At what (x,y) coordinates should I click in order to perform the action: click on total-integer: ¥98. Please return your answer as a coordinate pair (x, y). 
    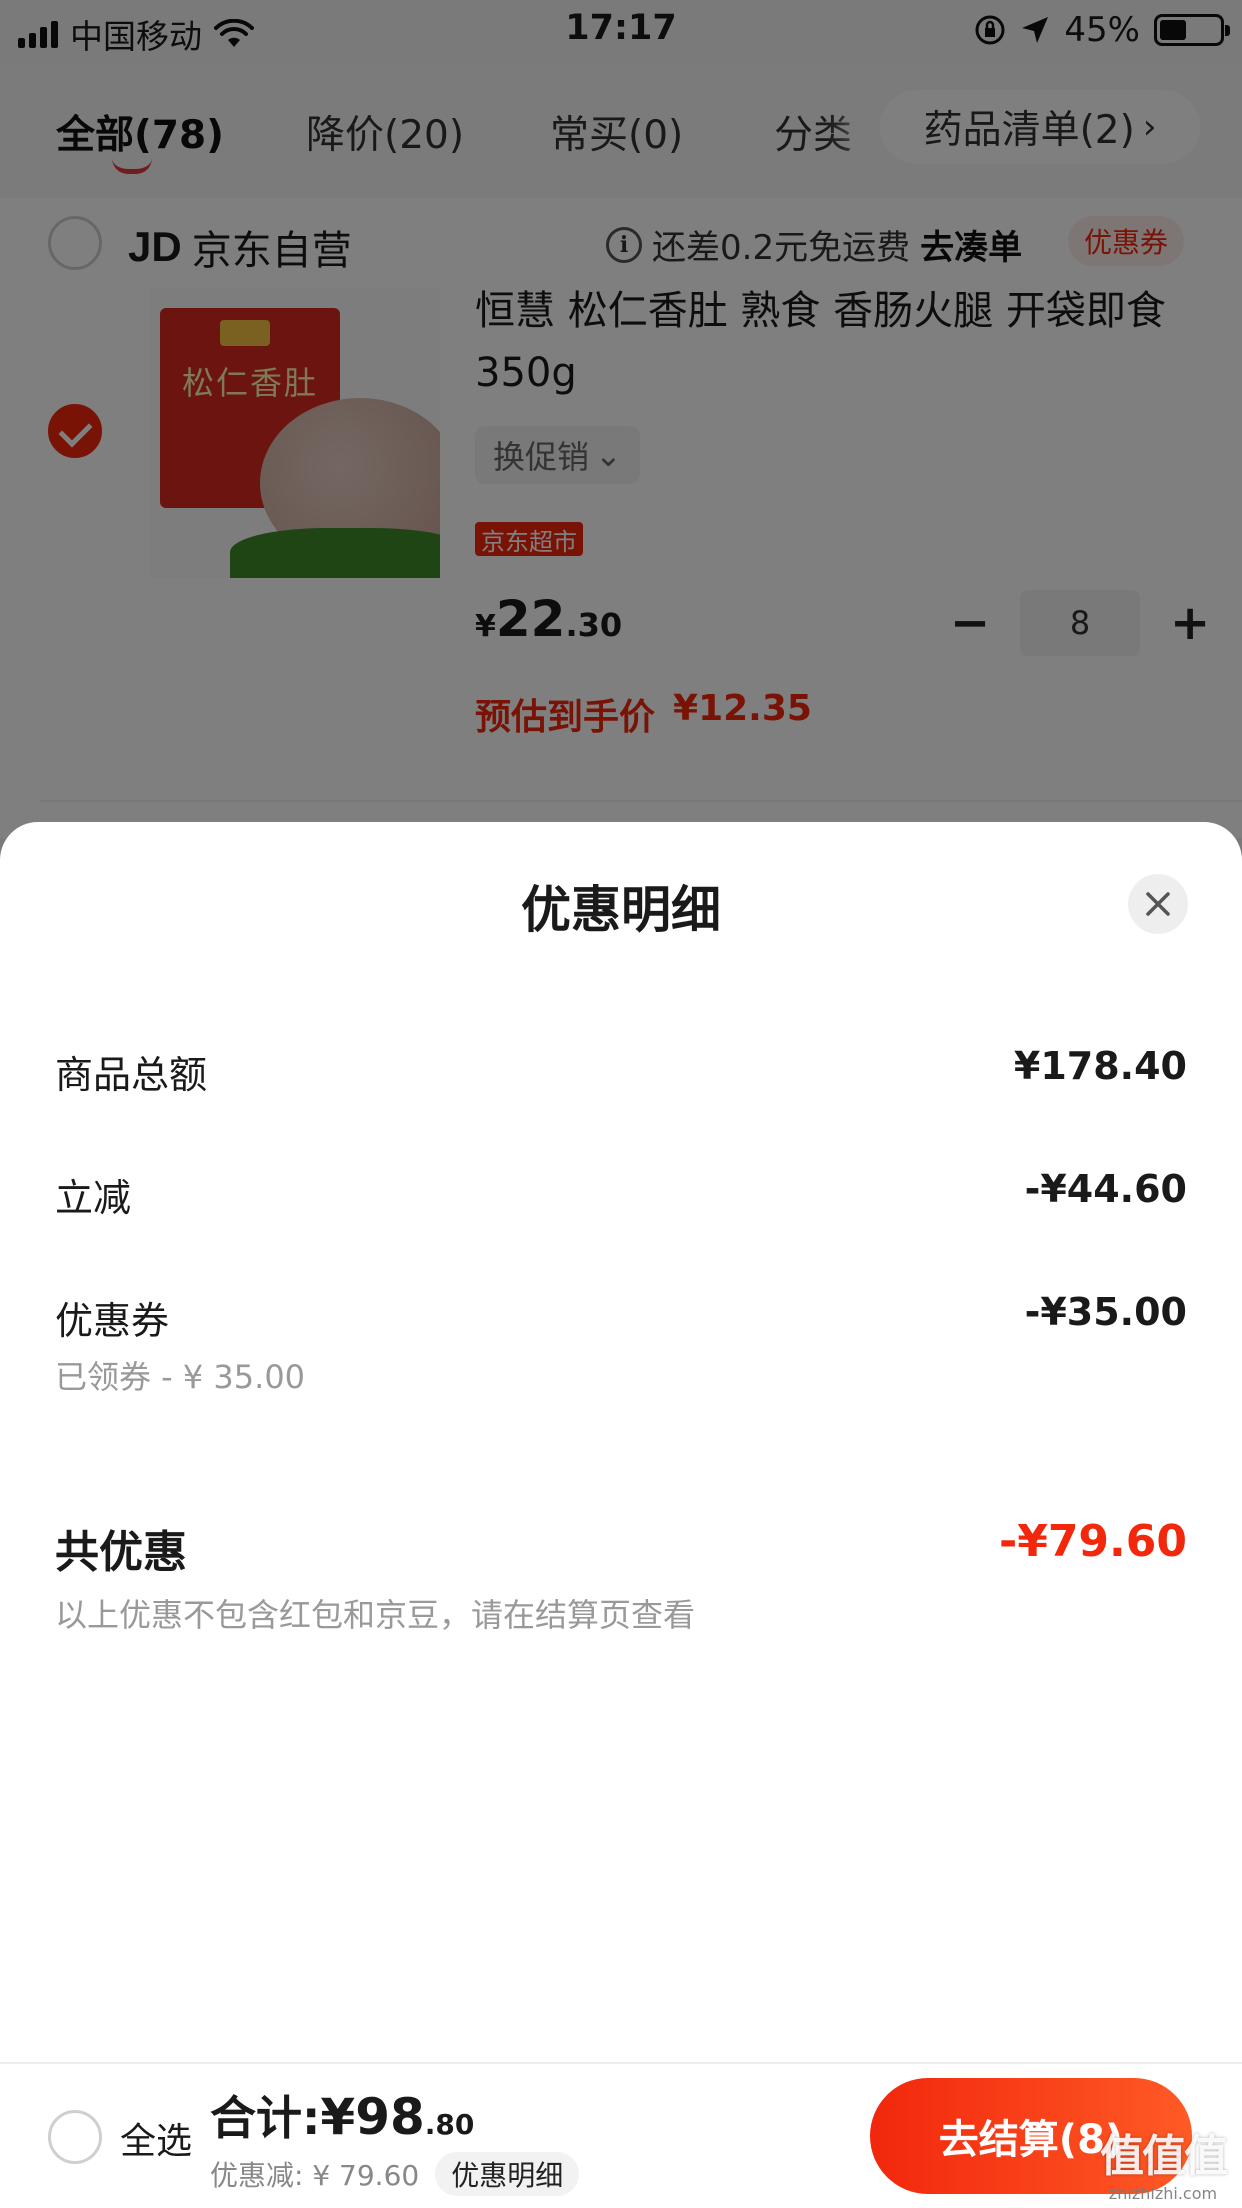
    Looking at the image, I should click on (372, 2117).